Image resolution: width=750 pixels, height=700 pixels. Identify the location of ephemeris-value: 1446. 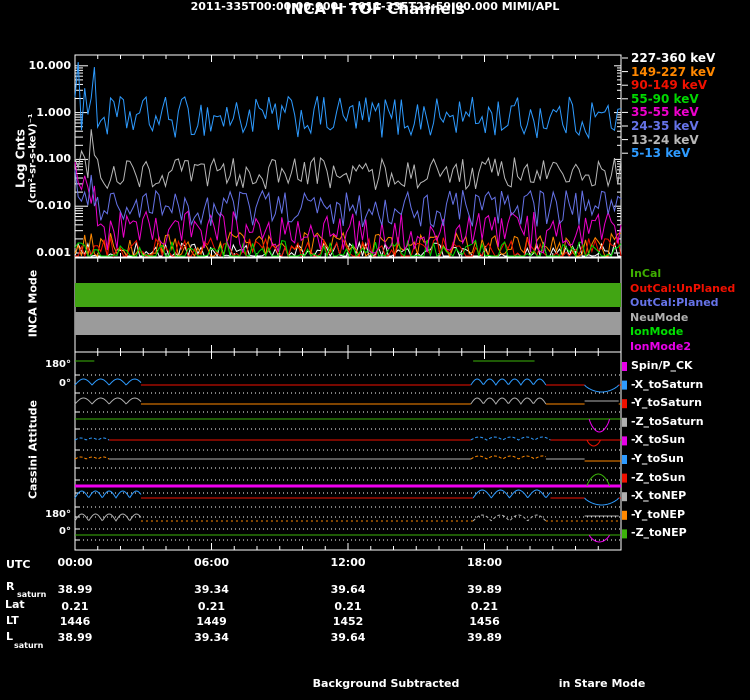
(75, 621).